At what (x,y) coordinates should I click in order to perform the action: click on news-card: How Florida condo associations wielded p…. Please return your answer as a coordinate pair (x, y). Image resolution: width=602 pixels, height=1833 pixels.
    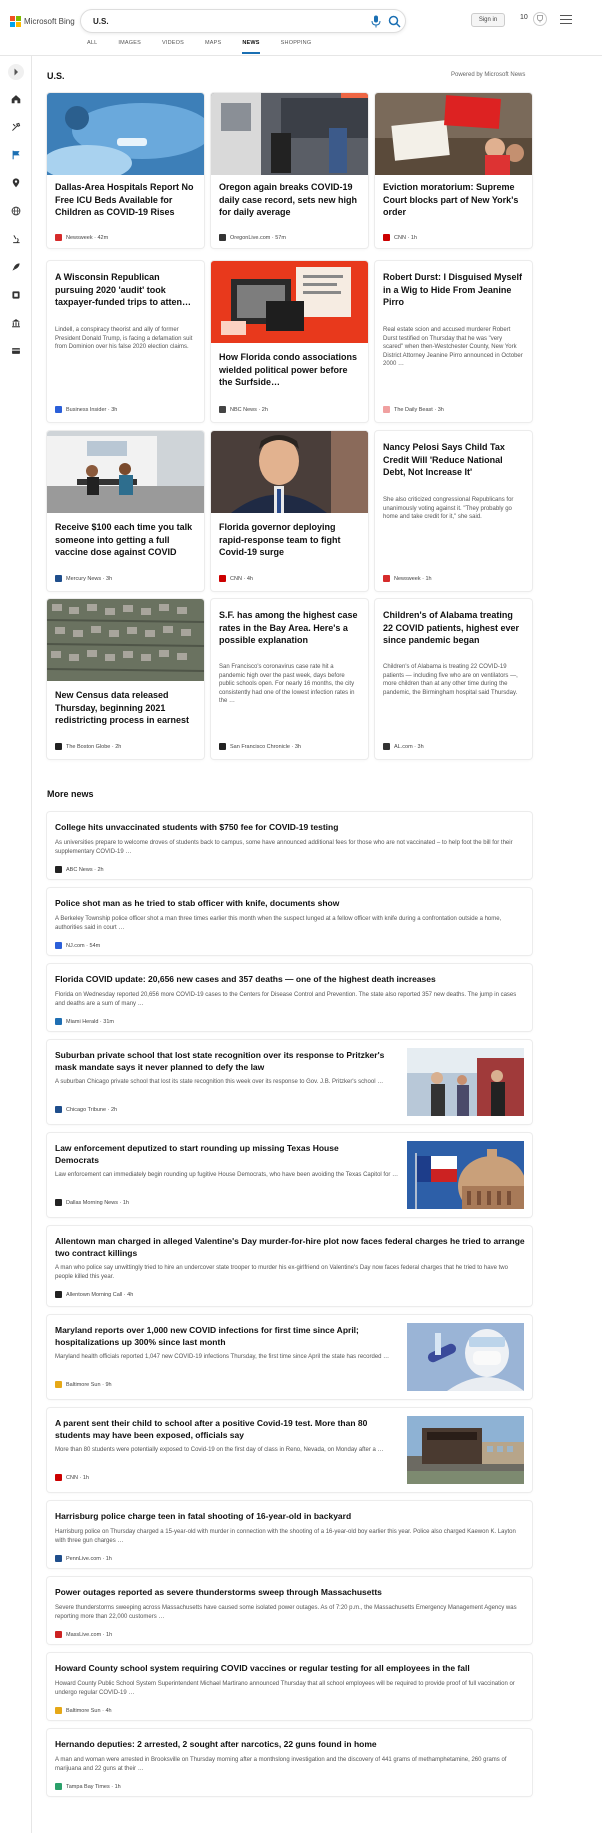
    Looking at the image, I should click on (289, 341).